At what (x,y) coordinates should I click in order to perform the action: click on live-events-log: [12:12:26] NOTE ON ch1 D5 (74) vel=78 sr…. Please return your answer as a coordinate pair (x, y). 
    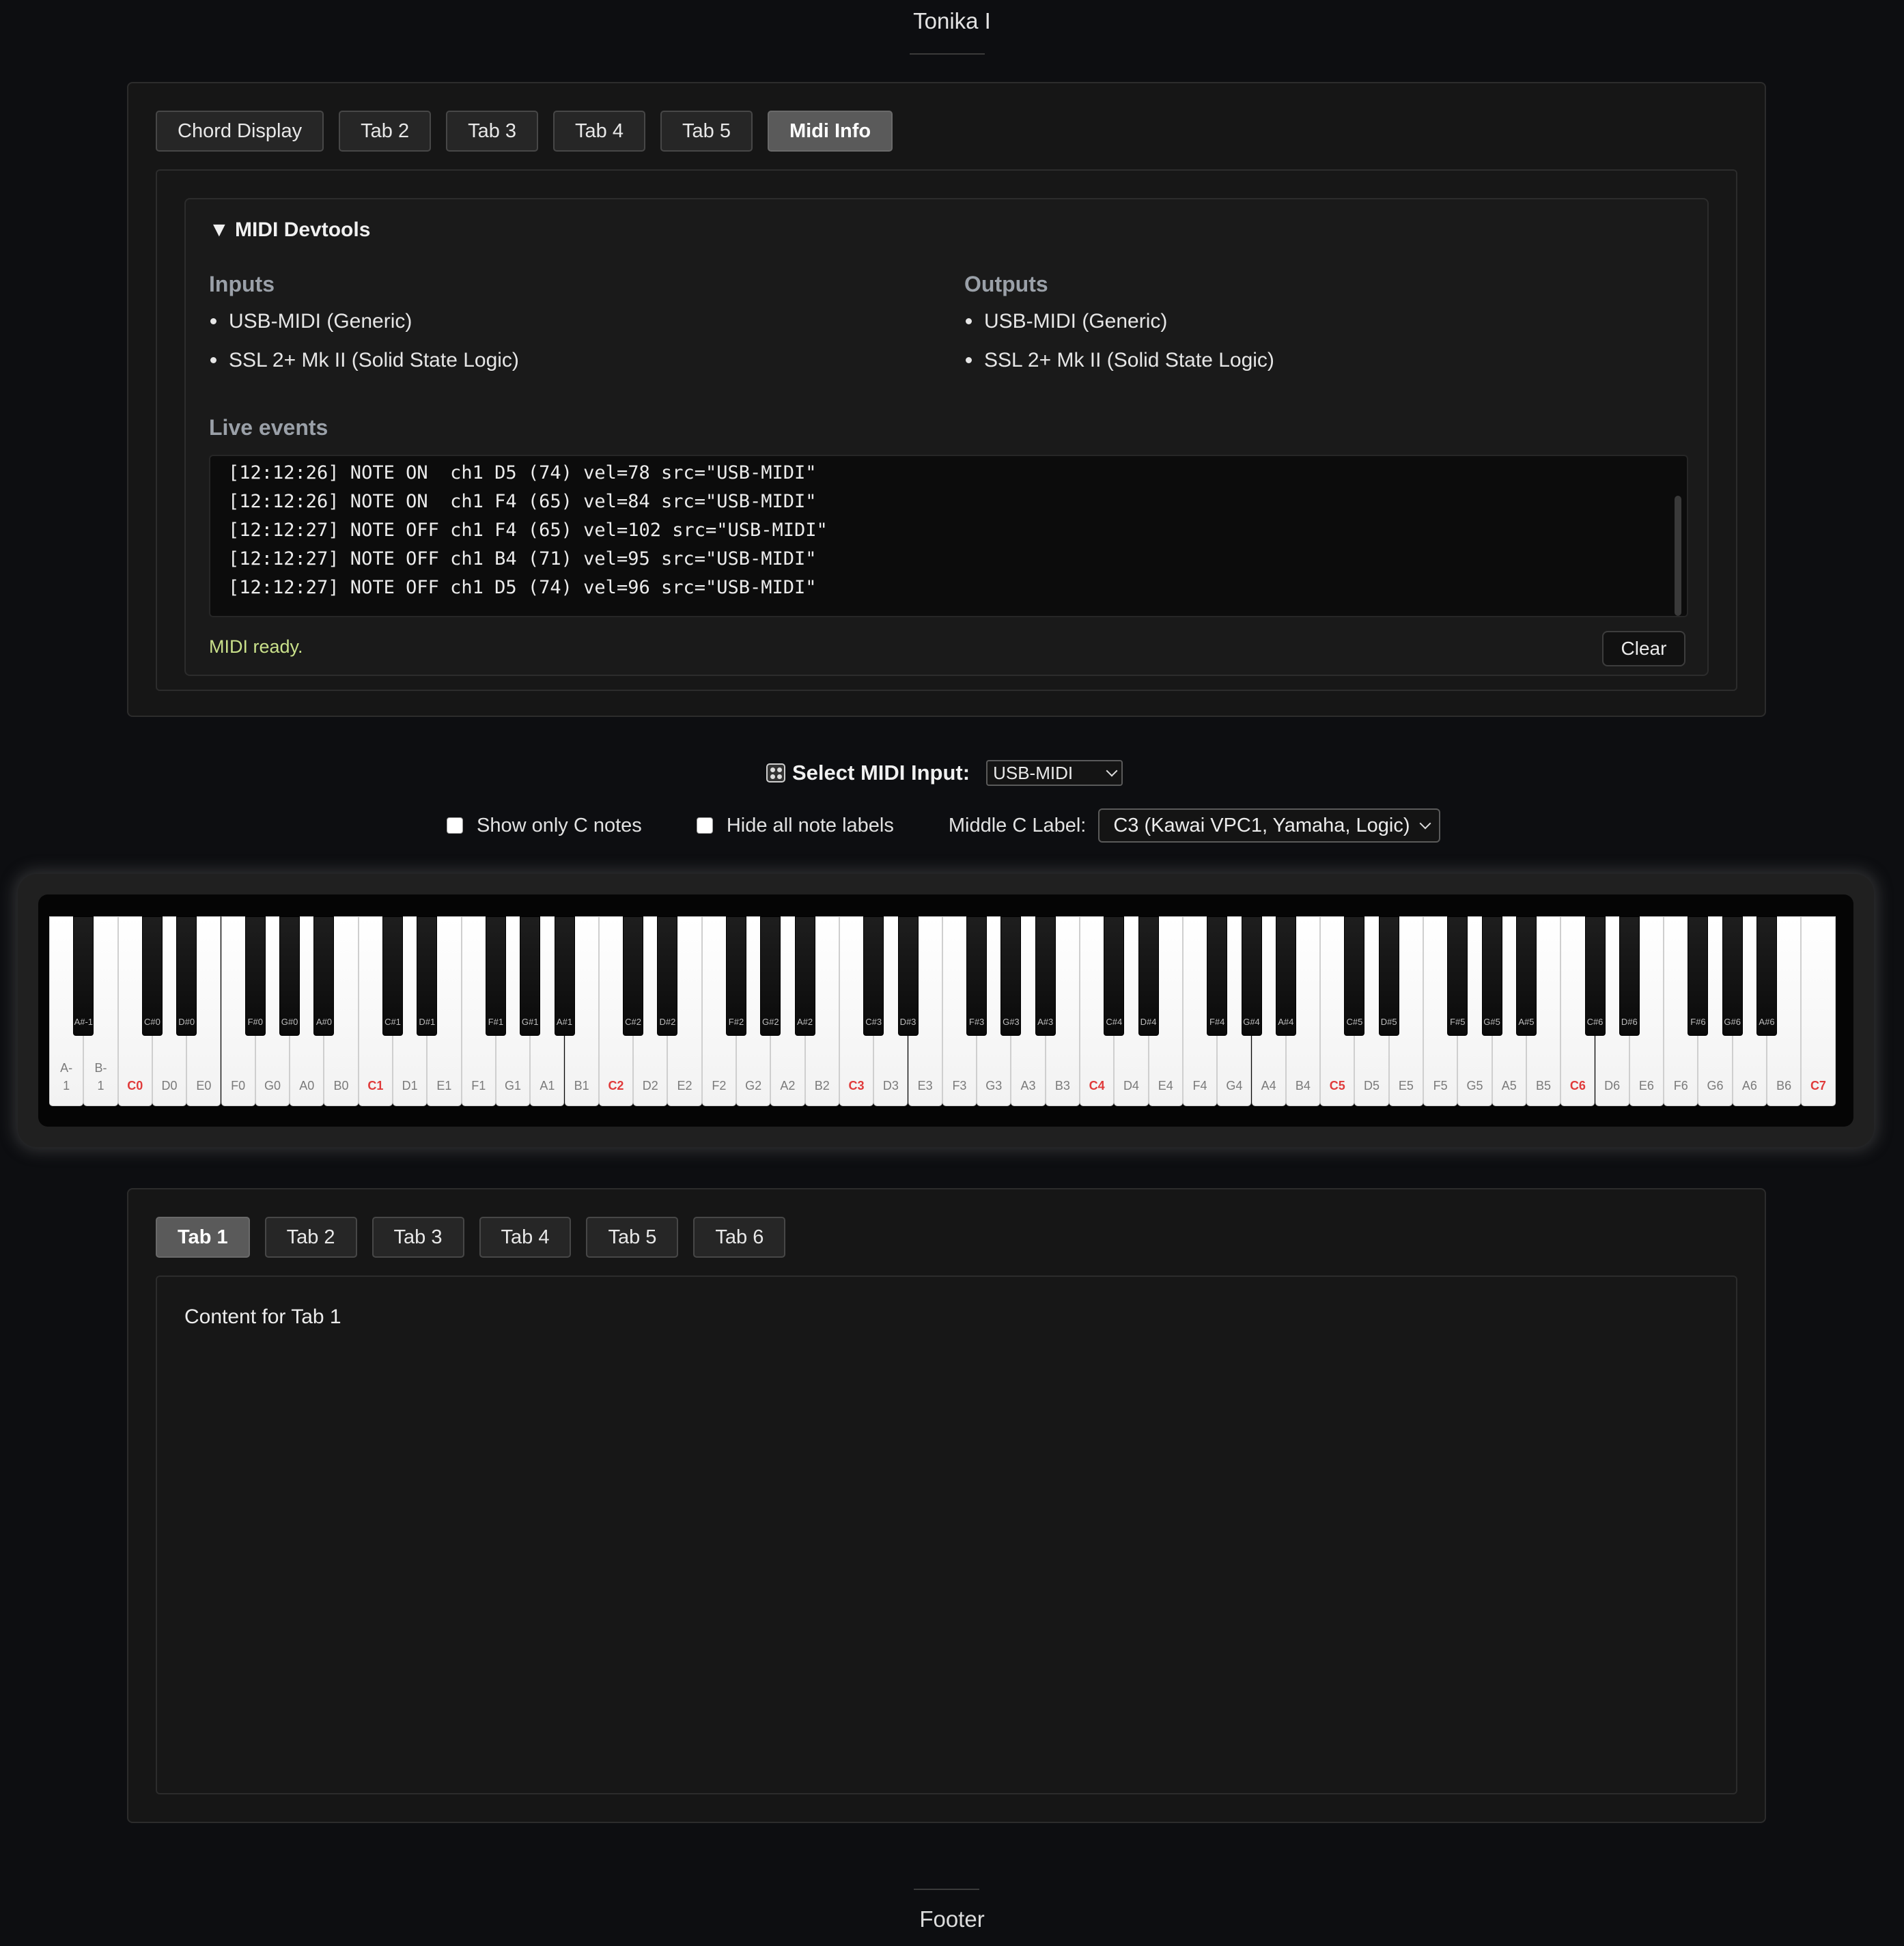
    Looking at the image, I should click on (949, 536).